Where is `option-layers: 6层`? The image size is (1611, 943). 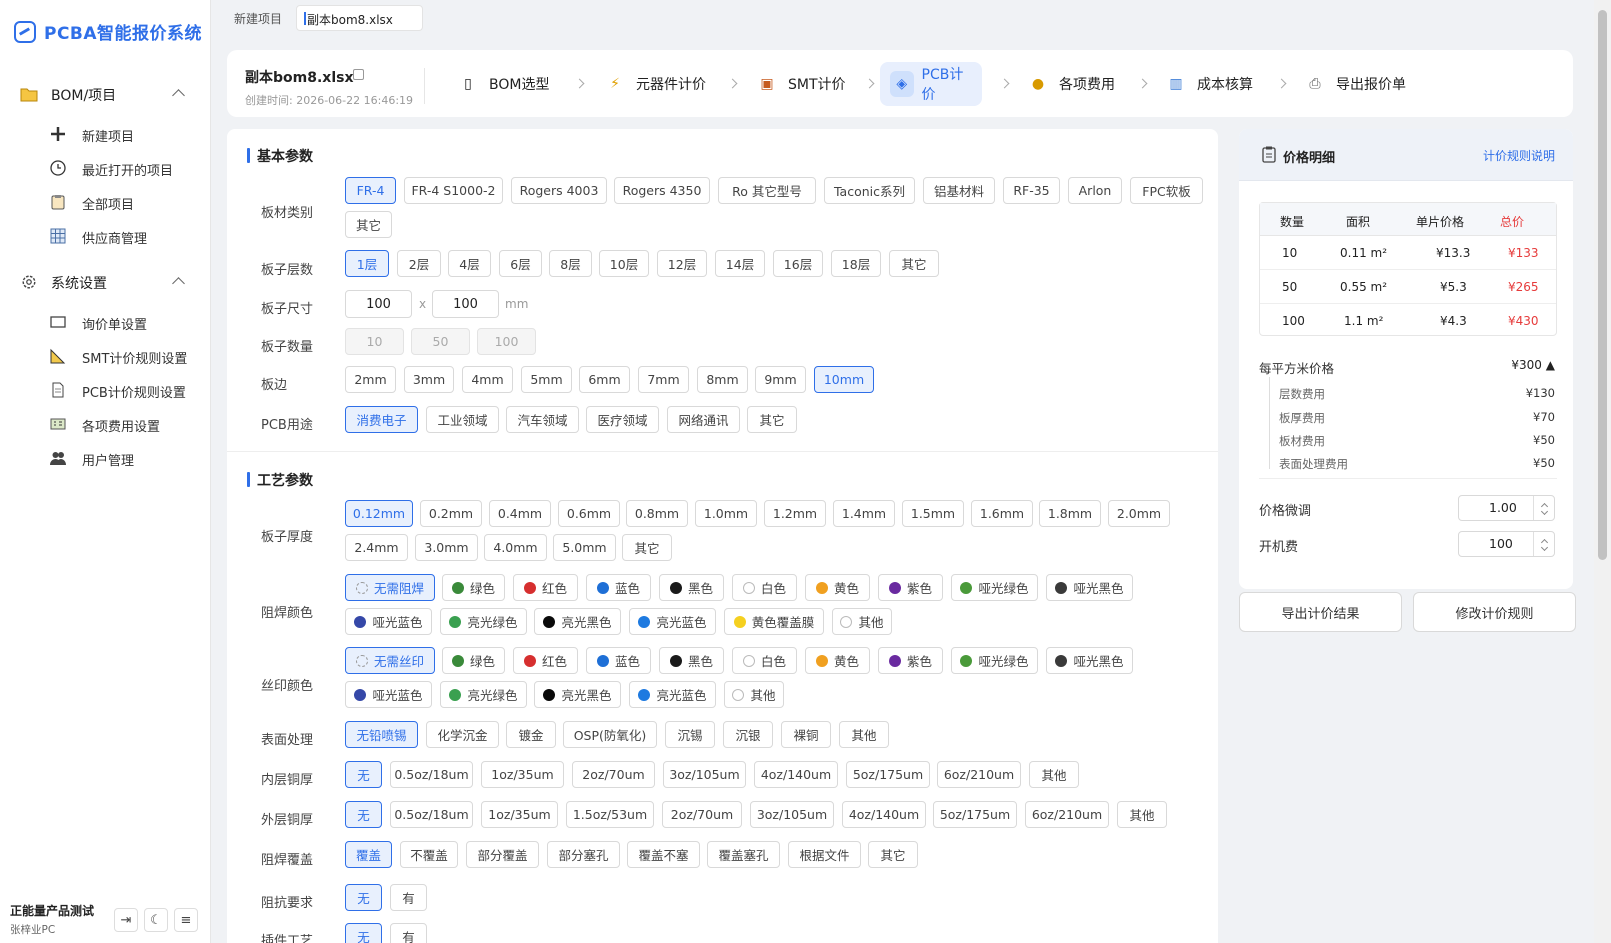
option-layers: 6层 is located at coordinates (520, 263).